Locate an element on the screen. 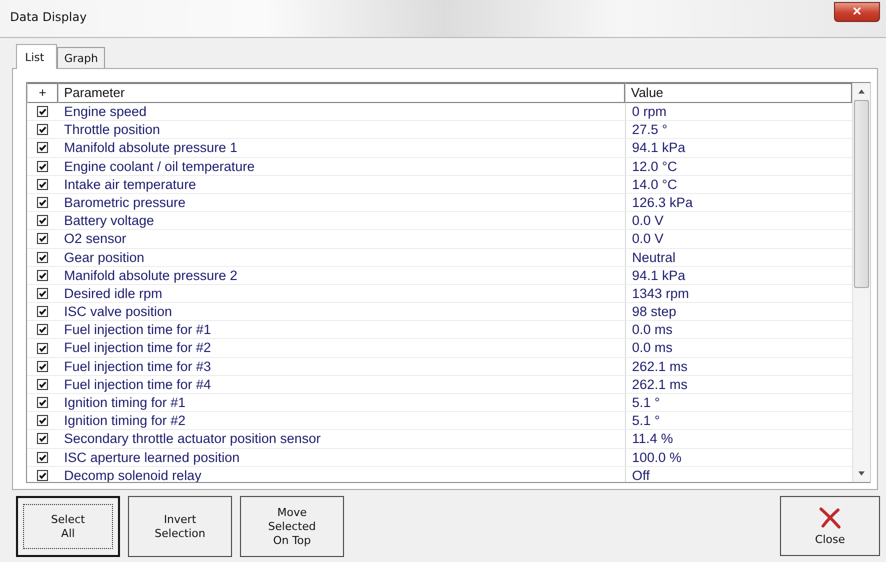 This screenshot has height=562, width=886. parameter-cell-text: Barometric pressure is located at coordinates (125, 203).